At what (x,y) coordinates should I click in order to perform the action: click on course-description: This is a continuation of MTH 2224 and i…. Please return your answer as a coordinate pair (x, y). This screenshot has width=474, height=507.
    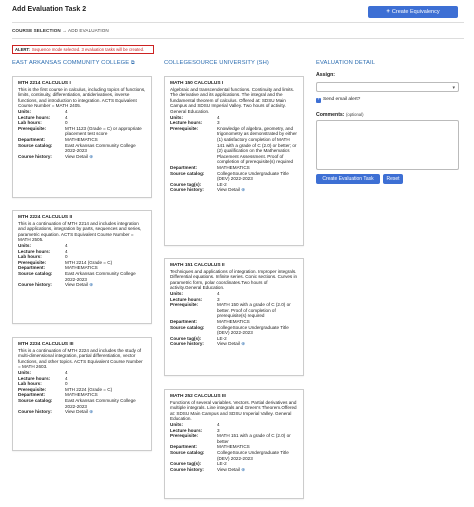
    Looking at the image, I should click on (80, 358).